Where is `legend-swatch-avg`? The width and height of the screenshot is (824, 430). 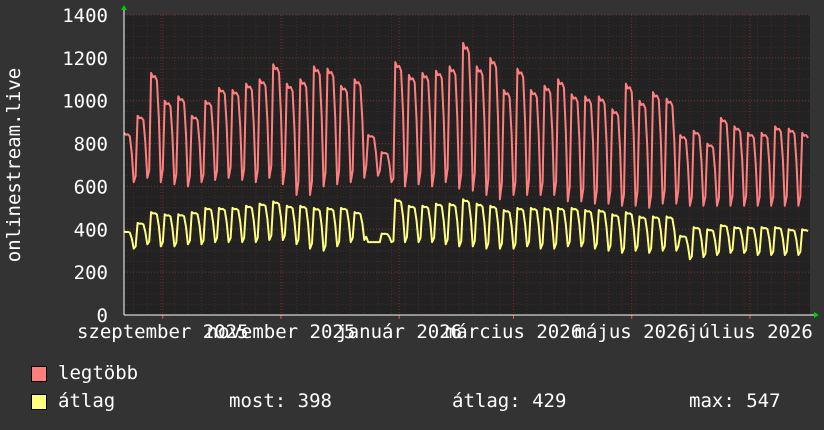
legend-swatch-avg is located at coordinates (39, 402).